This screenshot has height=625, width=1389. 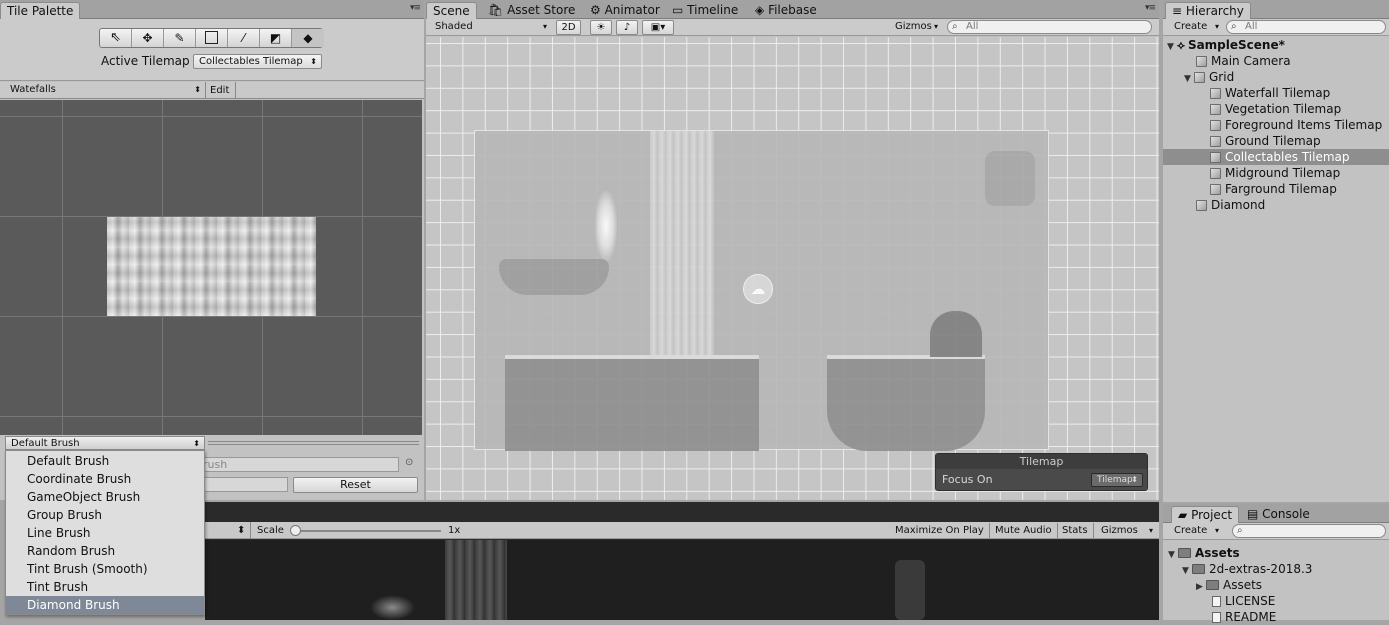 What do you see at coordinates (205, 90) in the screenshot?
I see `divider` at bounding box center [205, 90].